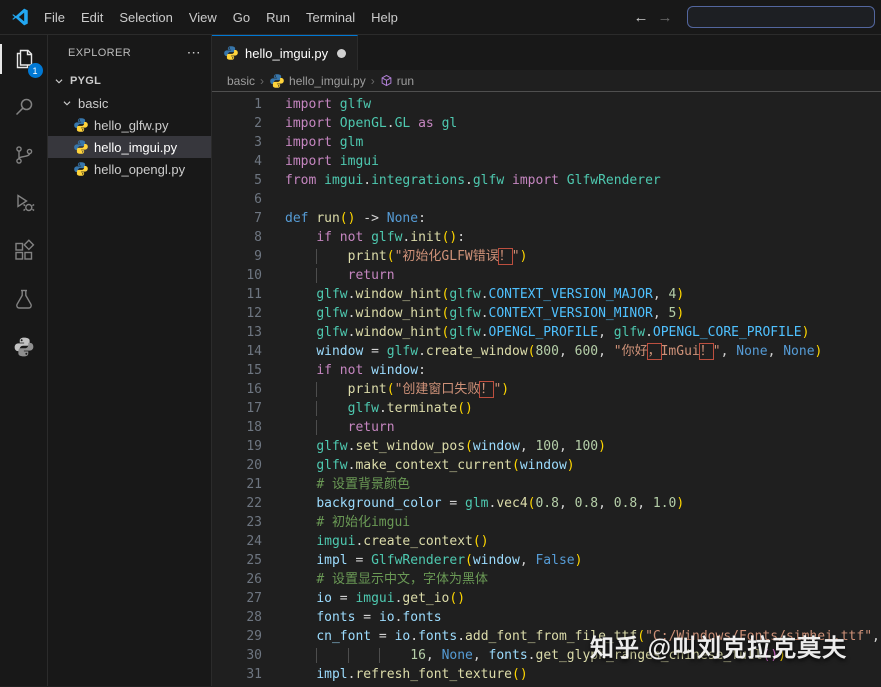  What do you see at coordinates (546, 560) in the screenshot?
I see `code-line-25: 25 impl = GlfwRenderer(window, False)` at bounding box center [546, 560].